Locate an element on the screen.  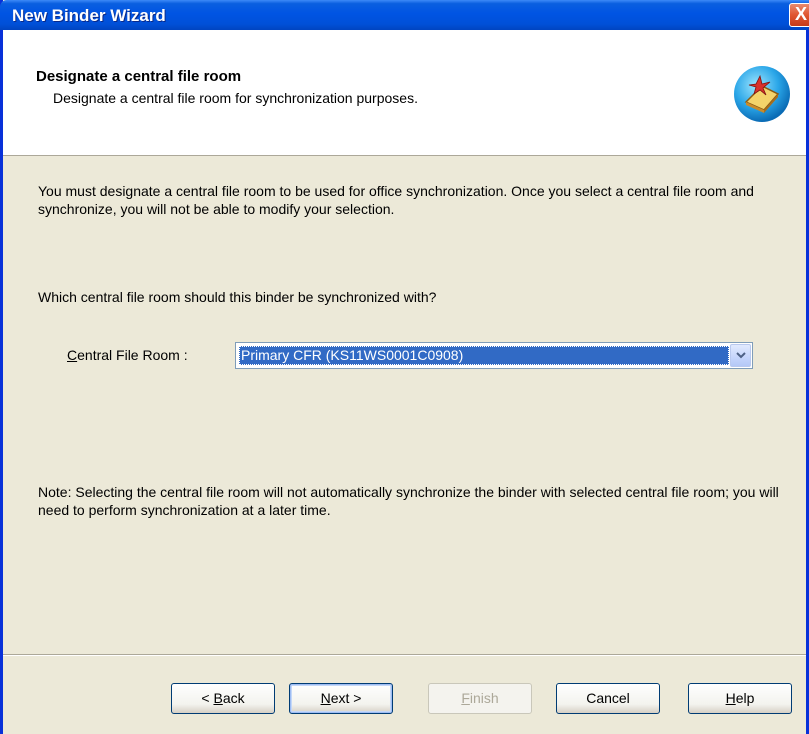
central-file-room-label: Central File Room : is located at coordinates (127, 355).